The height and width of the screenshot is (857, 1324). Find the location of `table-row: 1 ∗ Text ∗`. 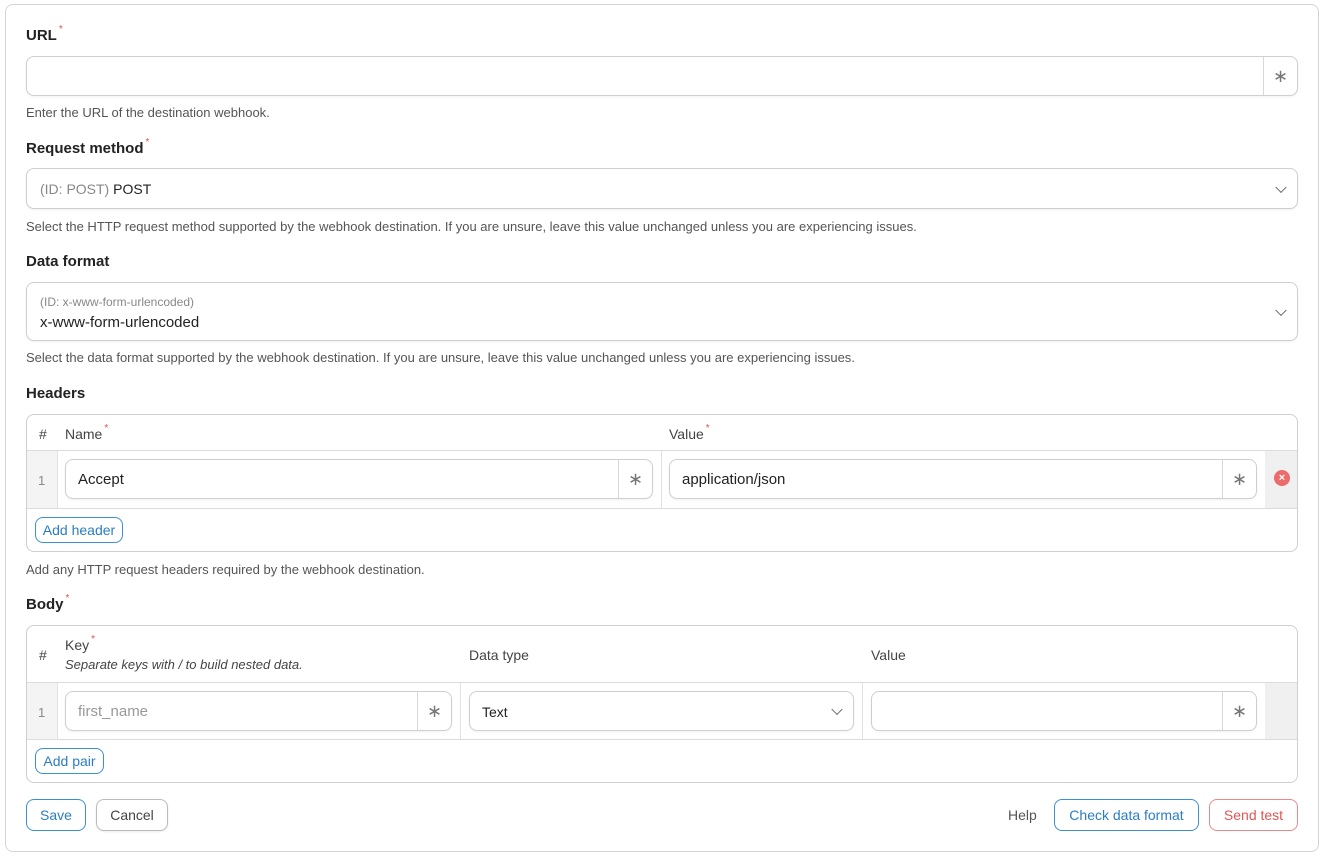

table-row: 1 ∗ Text ∗ is located at coordinates (662, 711).